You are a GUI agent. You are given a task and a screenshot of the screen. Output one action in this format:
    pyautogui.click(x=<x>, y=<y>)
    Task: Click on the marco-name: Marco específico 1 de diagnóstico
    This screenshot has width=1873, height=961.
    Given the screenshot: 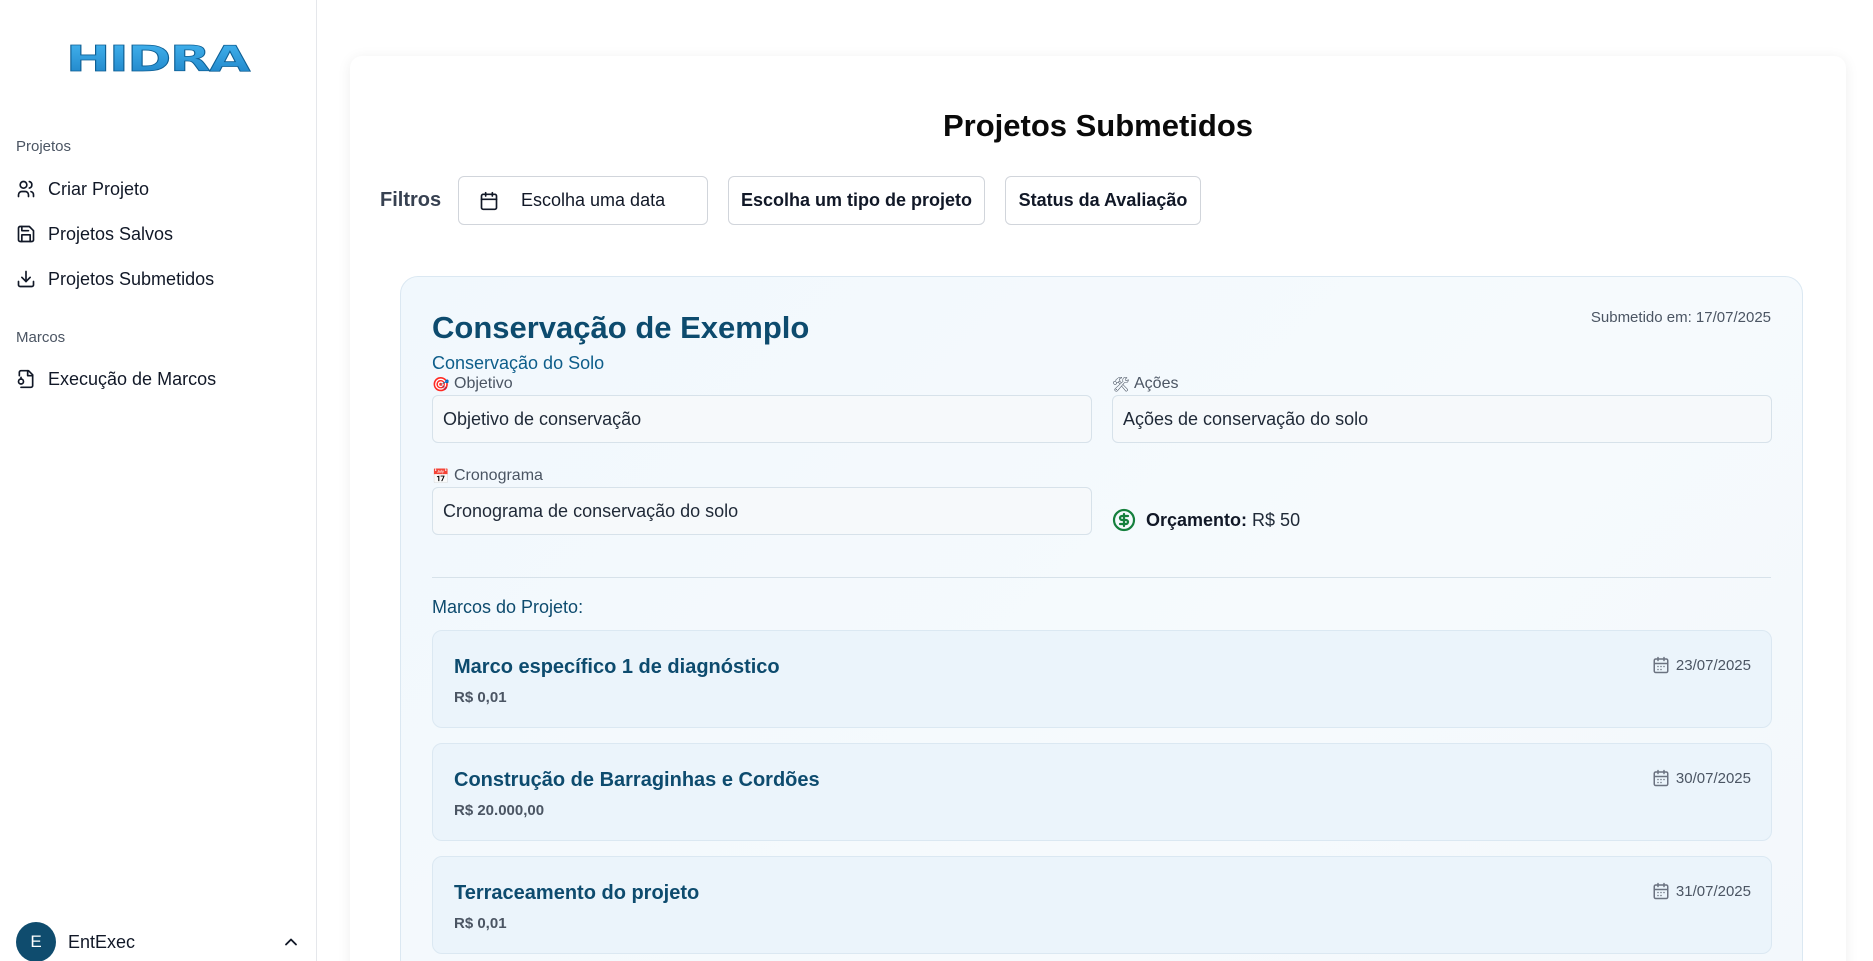 What is the action you would take?
    pyautogui.click(x=617, y=667)
    